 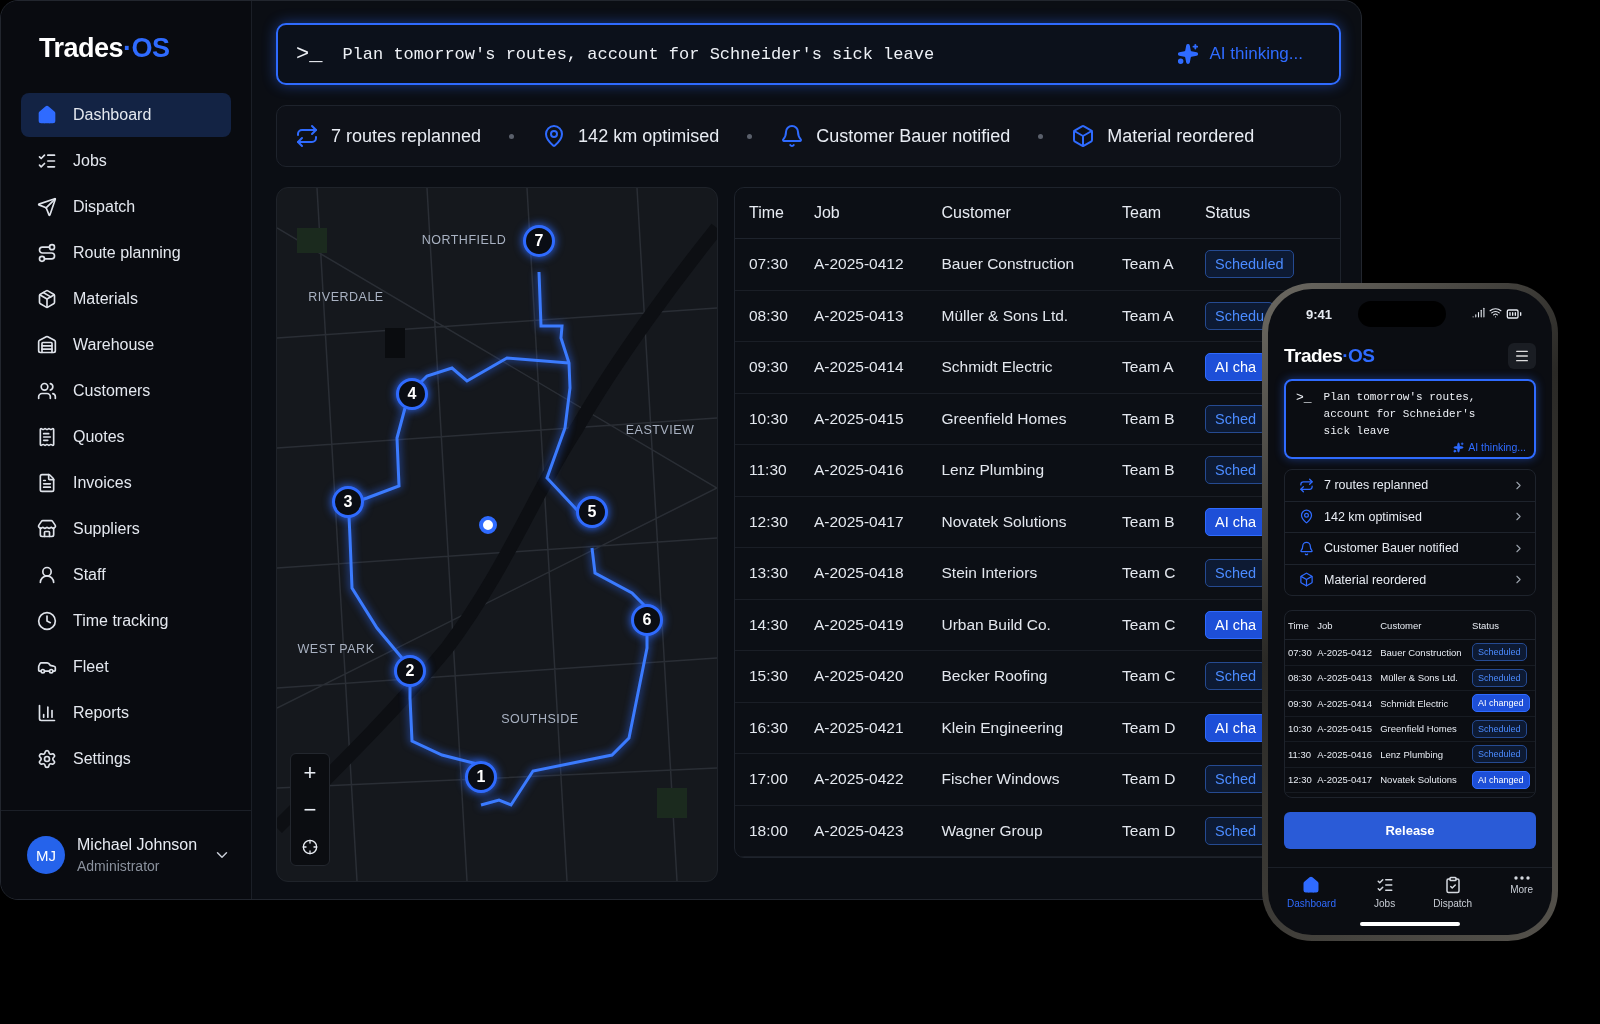 What do you see at coordinates (1319, 314) in the screenshot?
I see `clock: 9:41` at bounding box center [1319, 314].